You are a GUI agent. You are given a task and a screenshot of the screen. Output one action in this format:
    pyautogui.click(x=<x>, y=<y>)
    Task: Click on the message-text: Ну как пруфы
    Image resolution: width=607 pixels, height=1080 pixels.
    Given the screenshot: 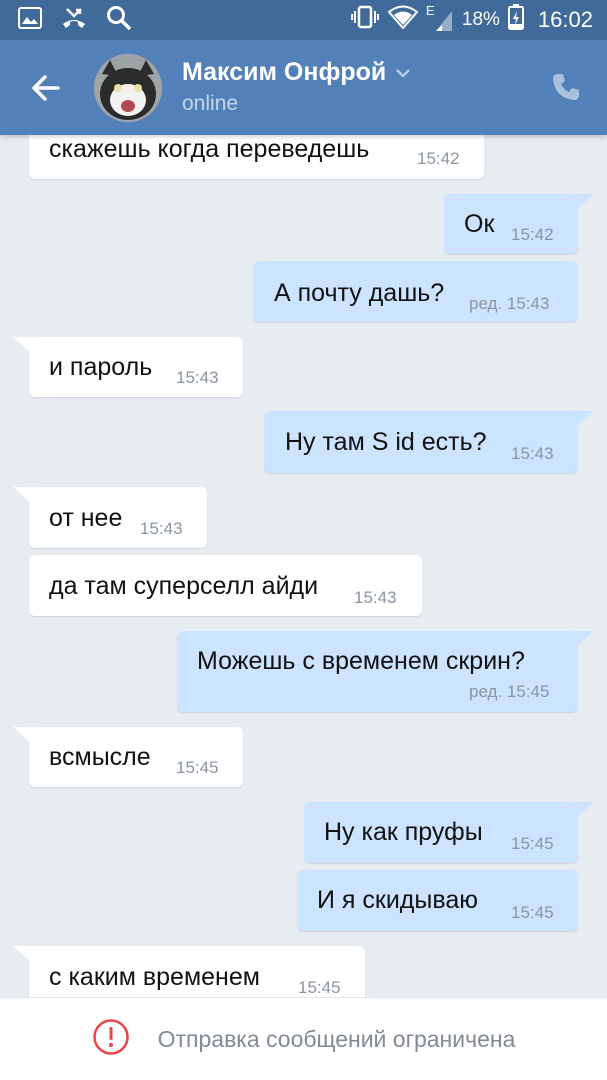 What is the action you would take?
    pyautogui.click(x=403, y=832)
    